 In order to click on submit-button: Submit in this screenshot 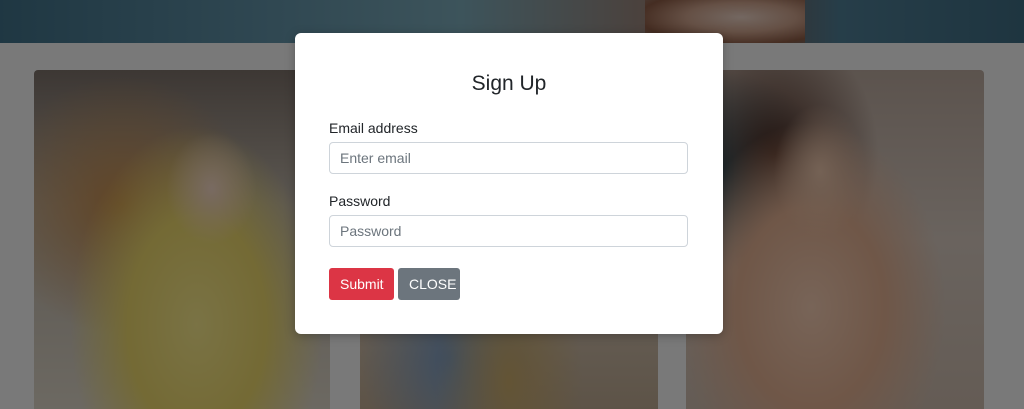, I will do `click(361, 284)`.